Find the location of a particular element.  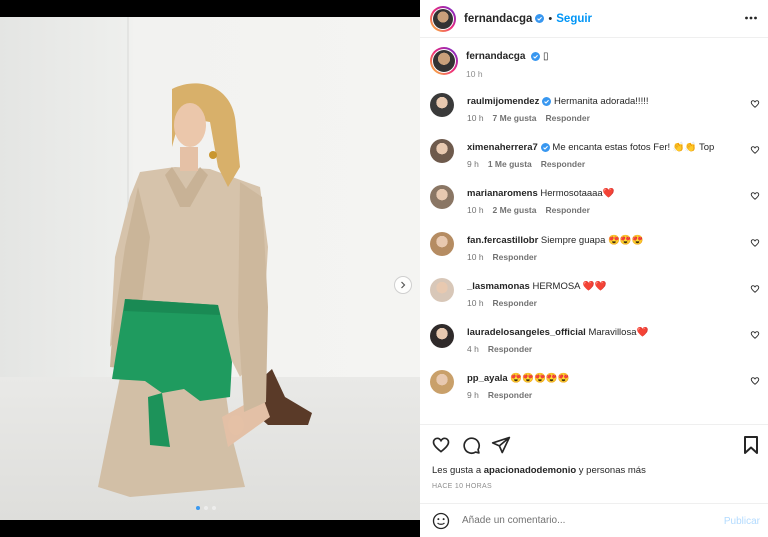

comment-row: pp_ayala 😍😍😍😍😍 9 h Responder is located at coordinates (595, 390).